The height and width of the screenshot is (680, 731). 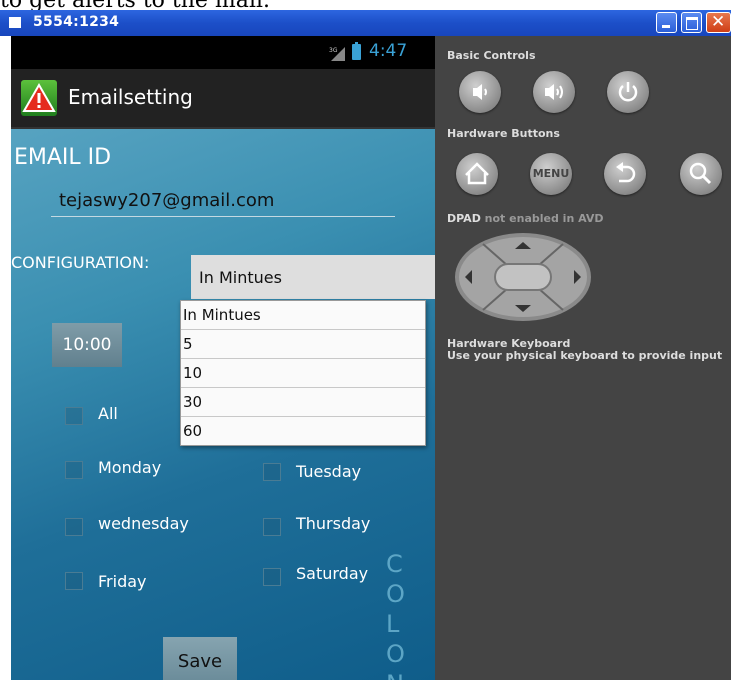 What do you see at coordinates (223, 201) in the screenshot?
I see `email-input: tejaswy207@gmail.com` at bounding box center [223, 201].